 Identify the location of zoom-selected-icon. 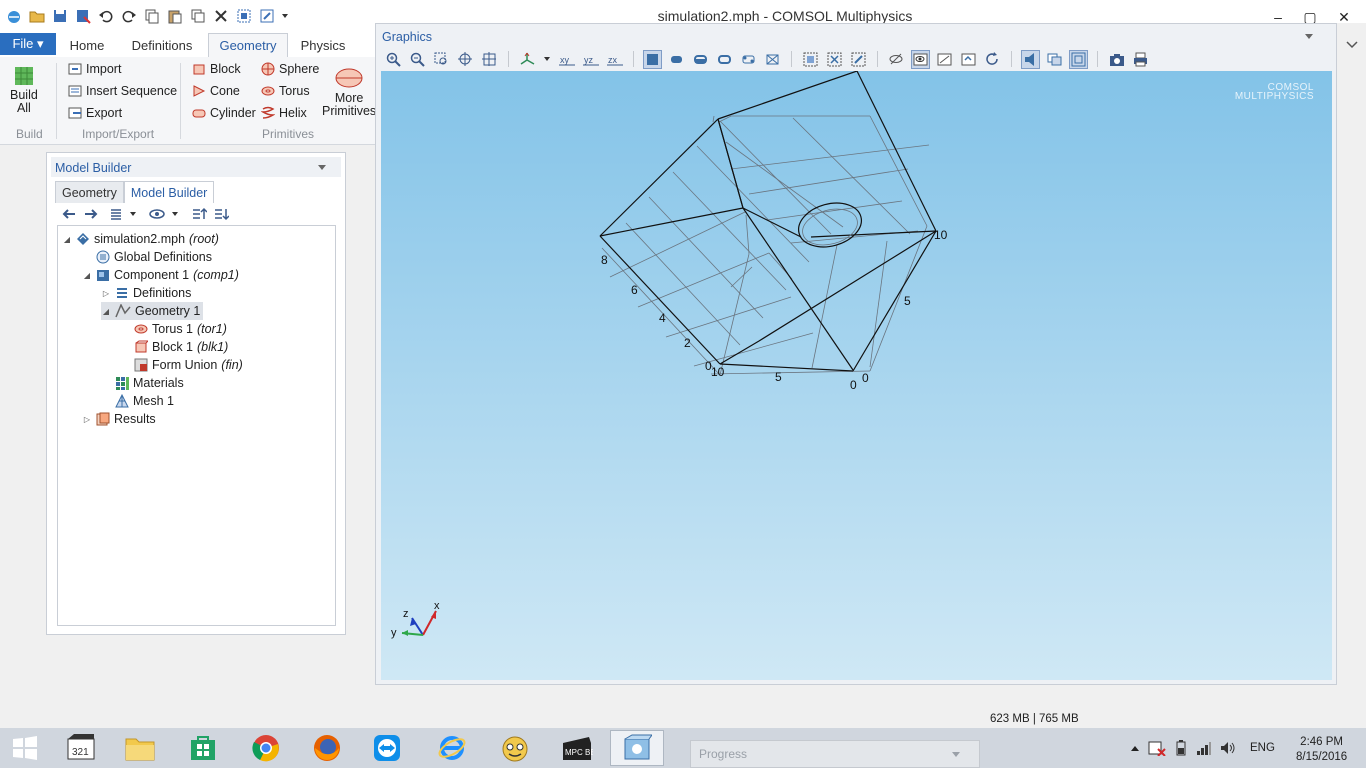
(465, 59).